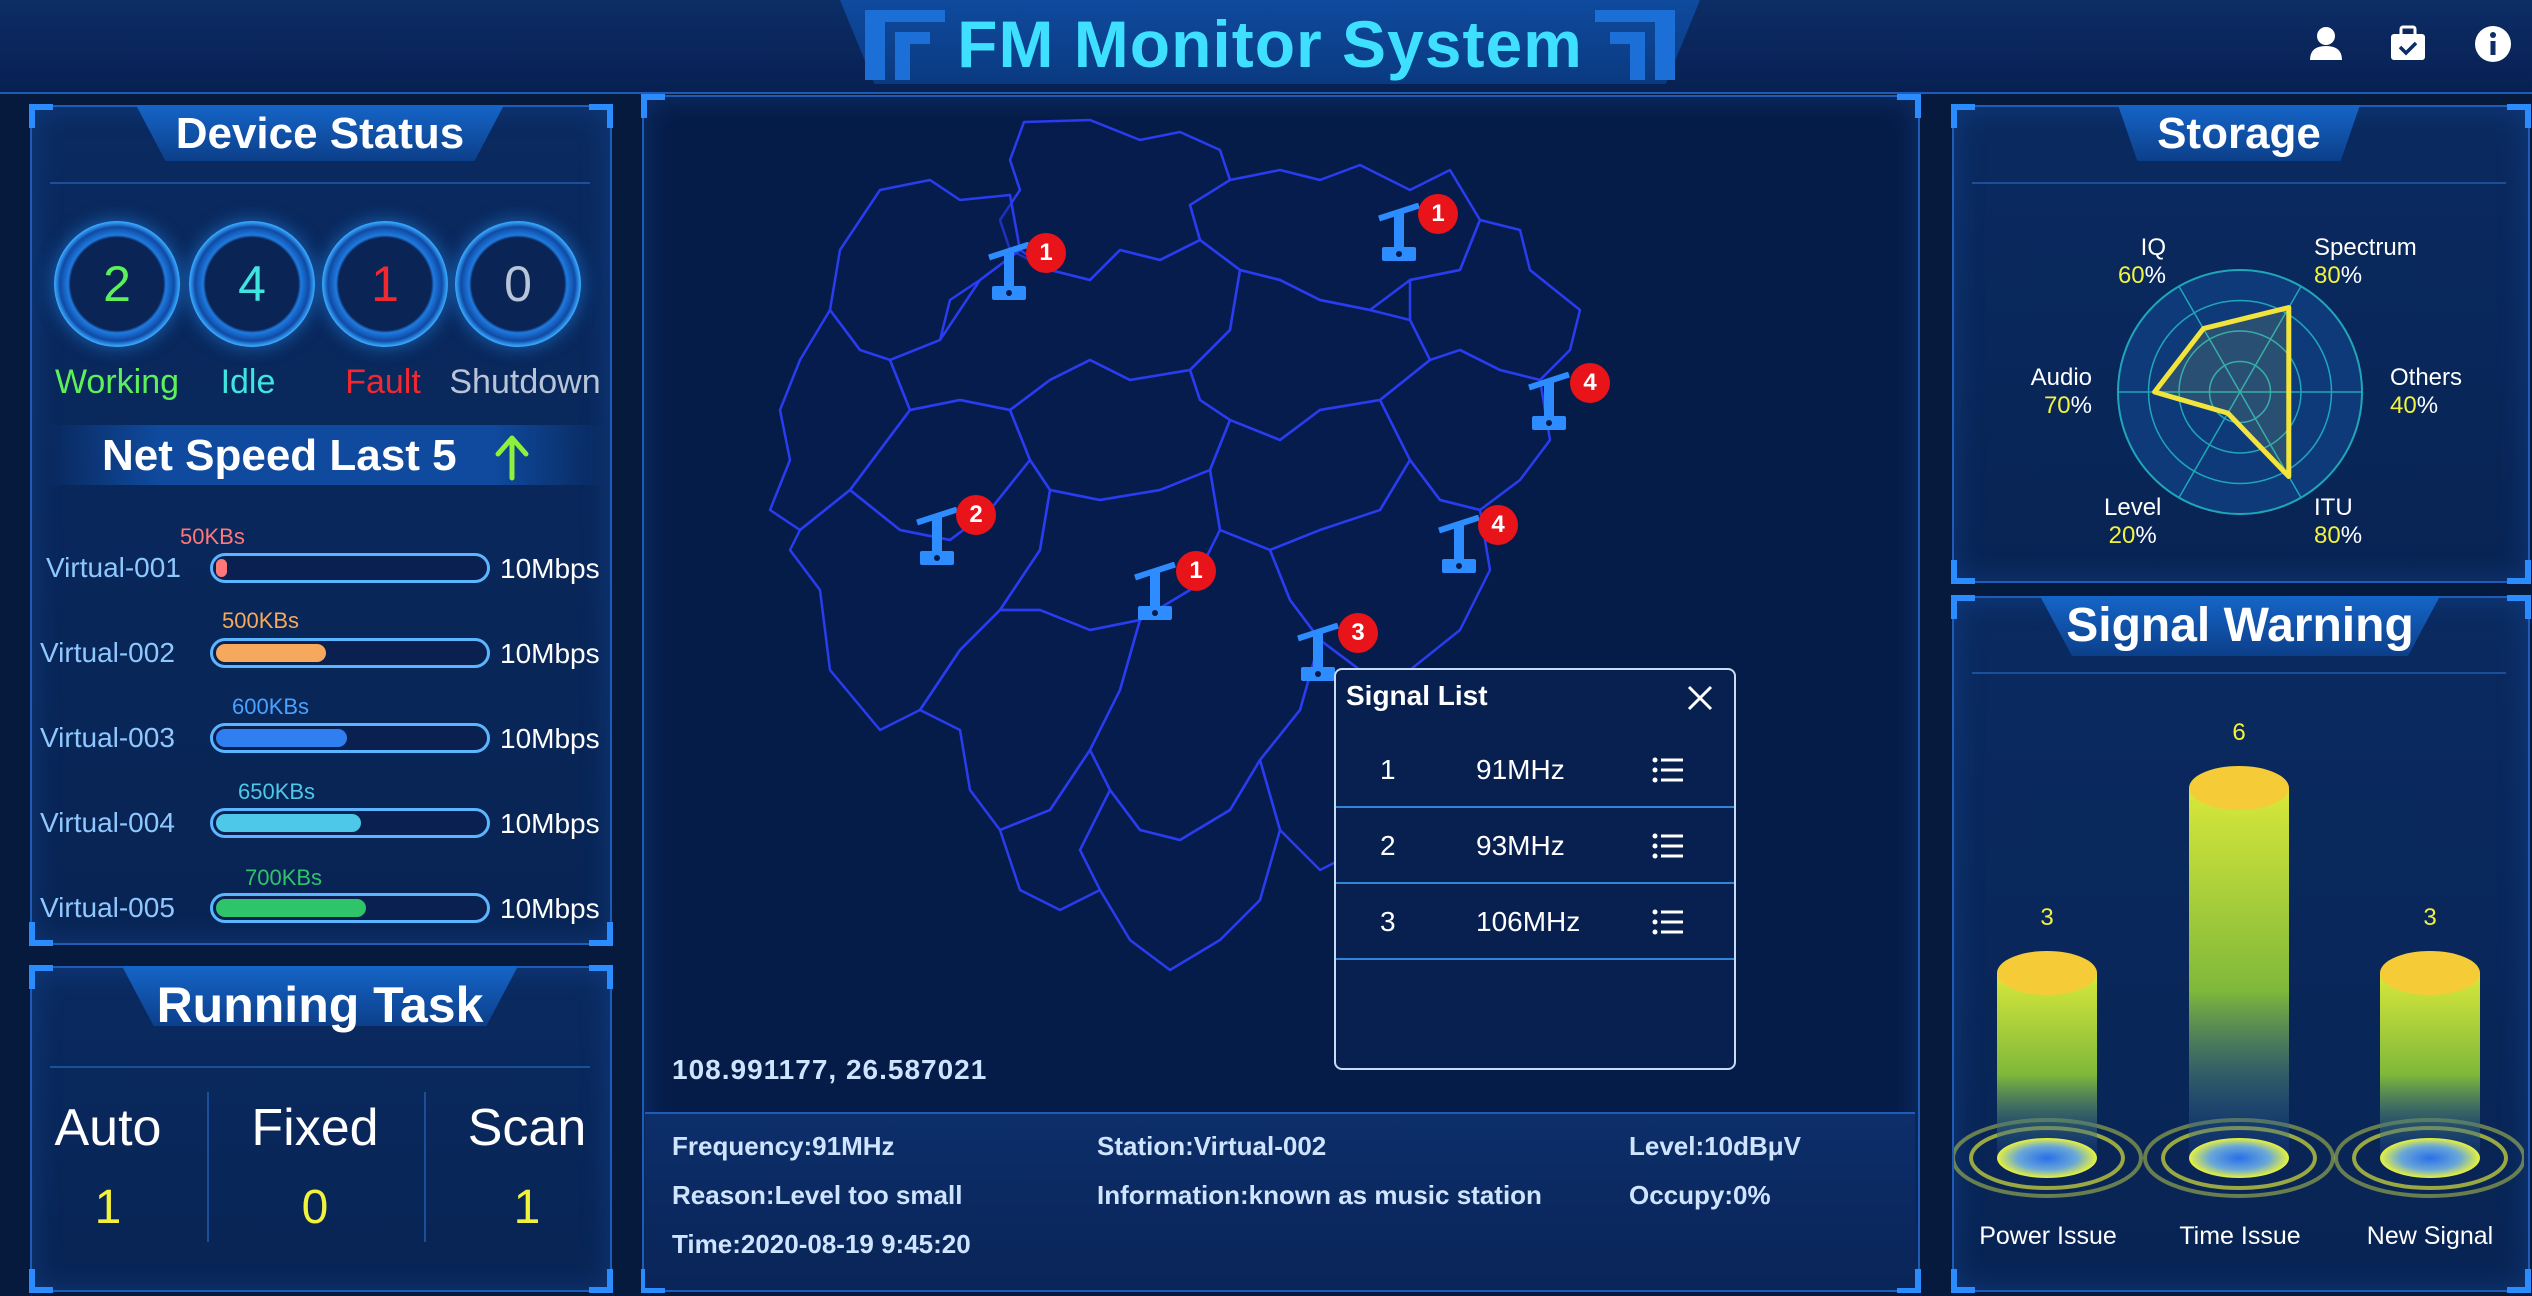 The width and height of the screenshot is (2532, 1296). Describe the element at coordinates (261, 620) in the screenshot. I see `net-speed-value: 500KBs` at that location.